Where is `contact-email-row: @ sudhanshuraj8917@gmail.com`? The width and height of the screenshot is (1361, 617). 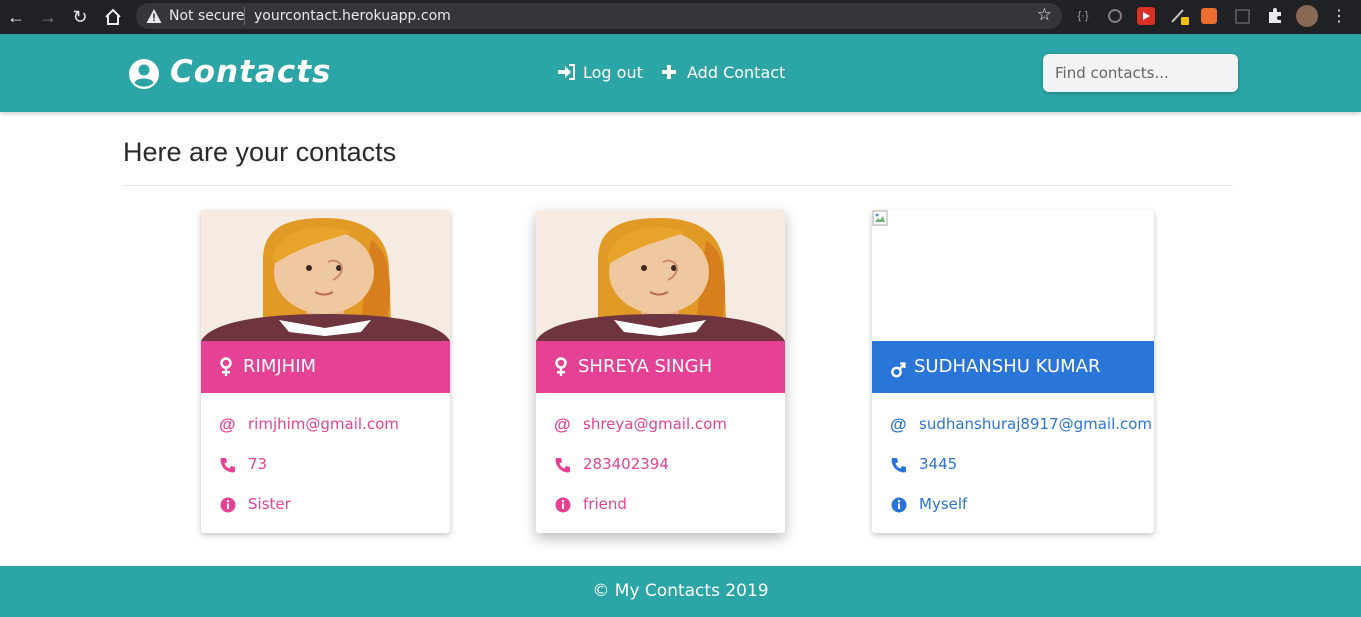
contact-email-row: @ sudhanshuraj8917@gmail.com is located at coordinates (1021, 425).